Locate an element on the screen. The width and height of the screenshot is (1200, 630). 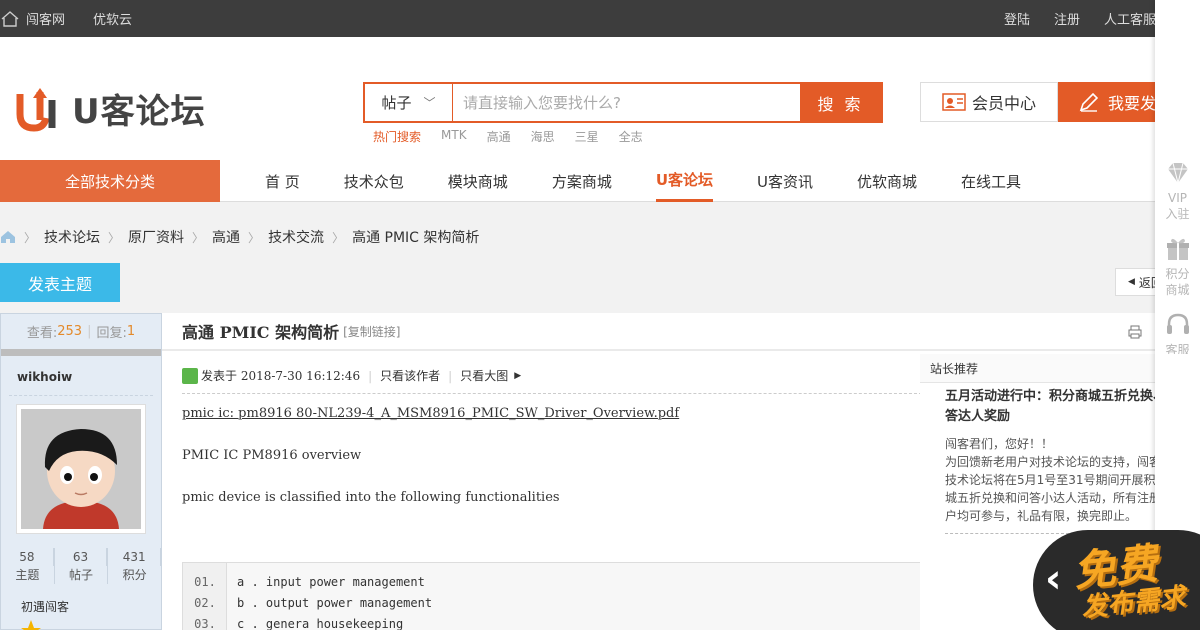
nav-item-yourun-shop: 优软商城 is located at coordinates (887, 181).